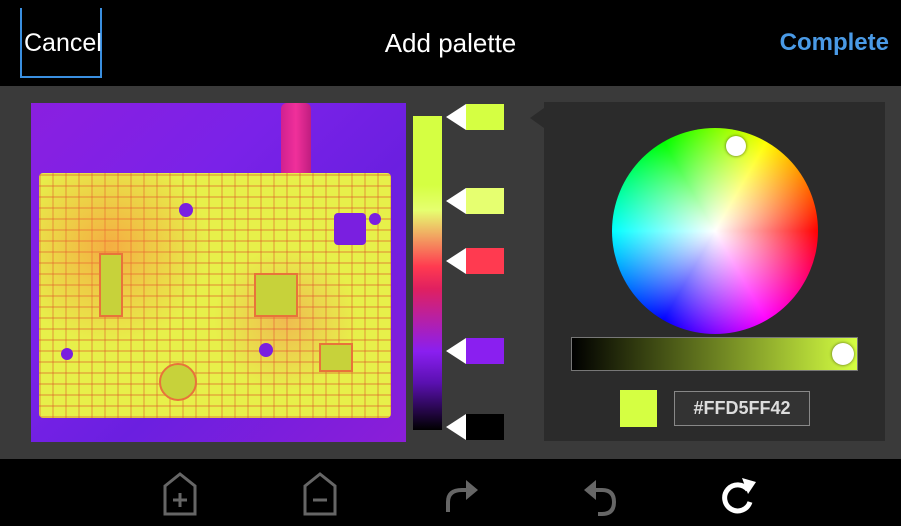 This screenshot has width=901, height=526. What do you see at coordinates (600, 498) in the screenshot?
I see `undo-icon` at bounding box center [600, 498].